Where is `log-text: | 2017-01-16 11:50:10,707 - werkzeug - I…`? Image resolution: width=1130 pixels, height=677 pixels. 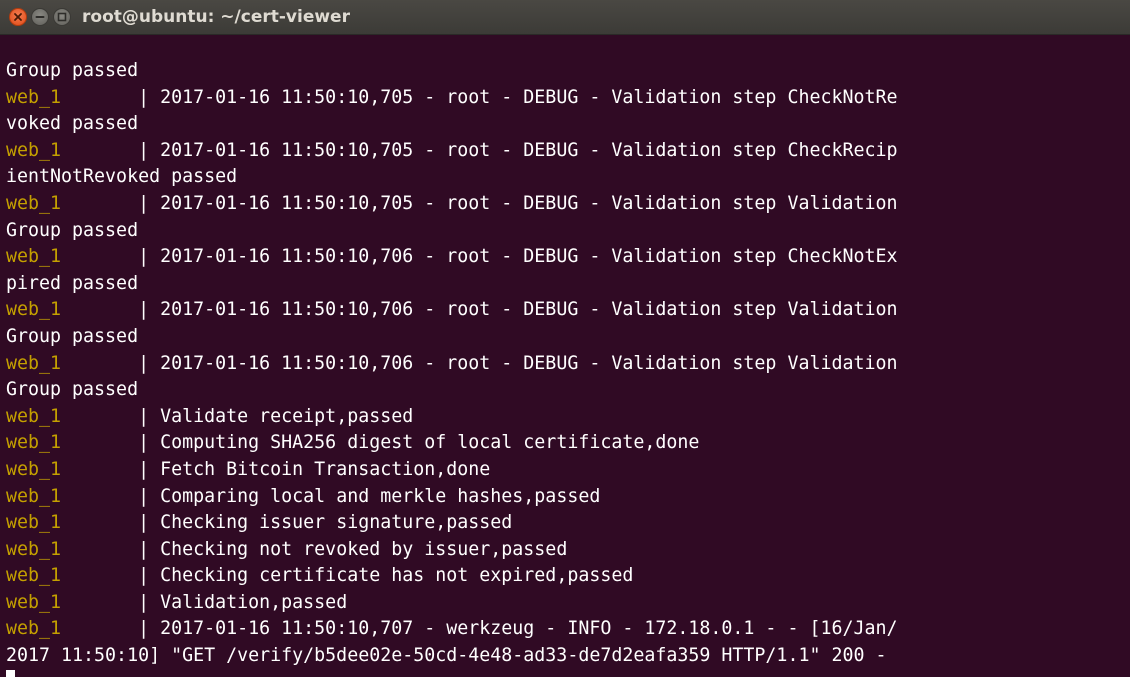
log-text: | 2017-01-16 11:50:10,707 - werkzeug - I… is located at coordinates (518, 629).